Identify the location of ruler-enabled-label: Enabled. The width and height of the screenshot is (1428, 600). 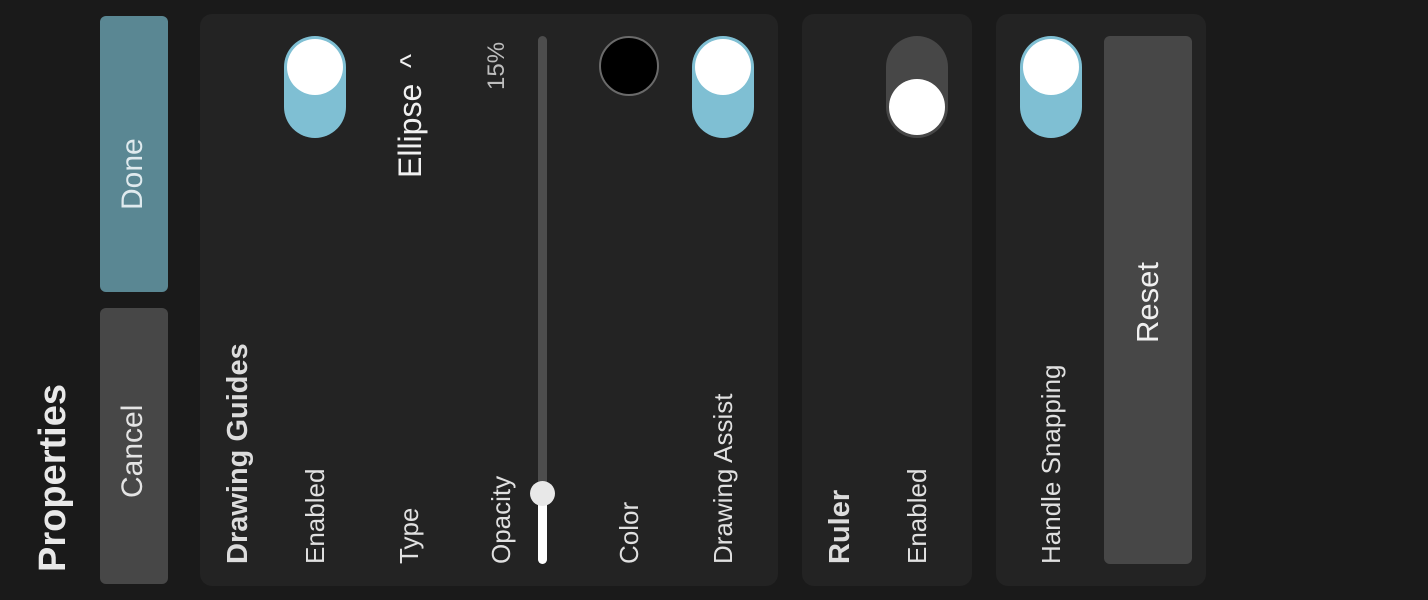
(917, 516).